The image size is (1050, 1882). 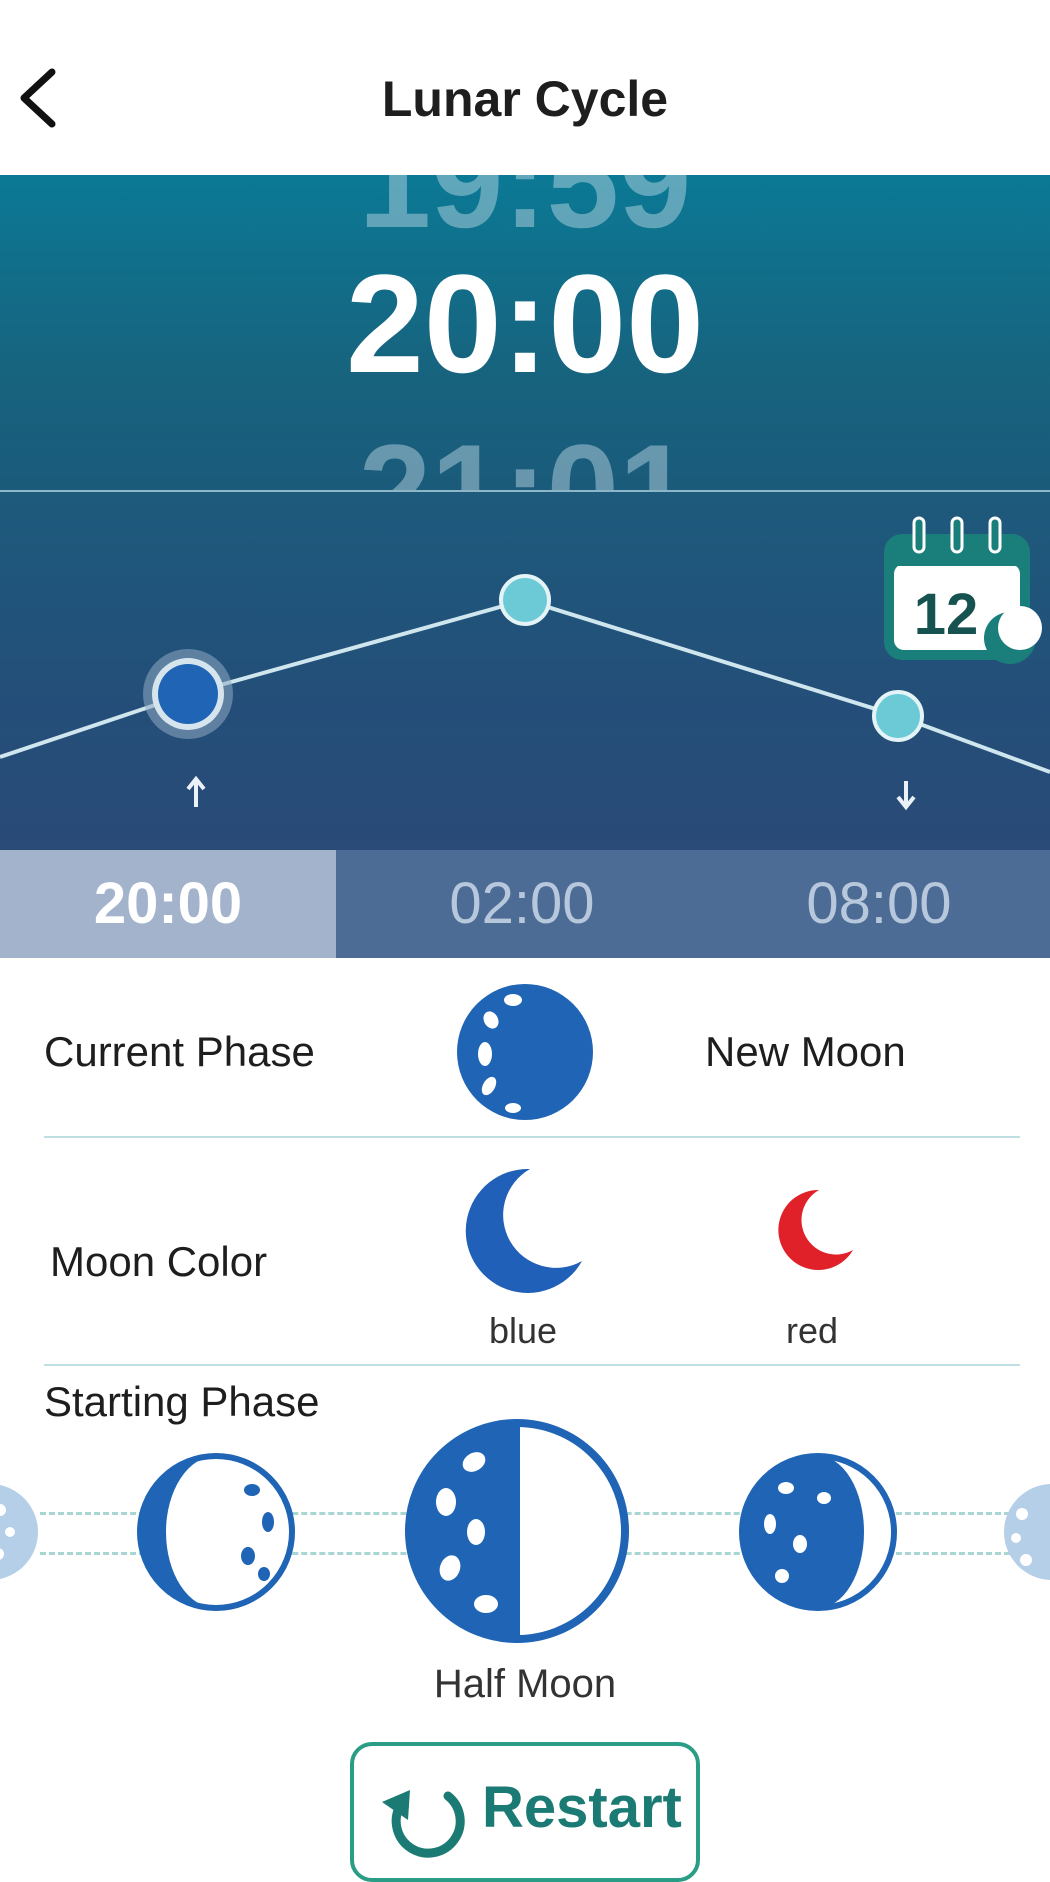 What do you see at coordinates (522, 904) in the screenshot?
I see `tab-02-00: 02:00` at bounding box center [522, 904].